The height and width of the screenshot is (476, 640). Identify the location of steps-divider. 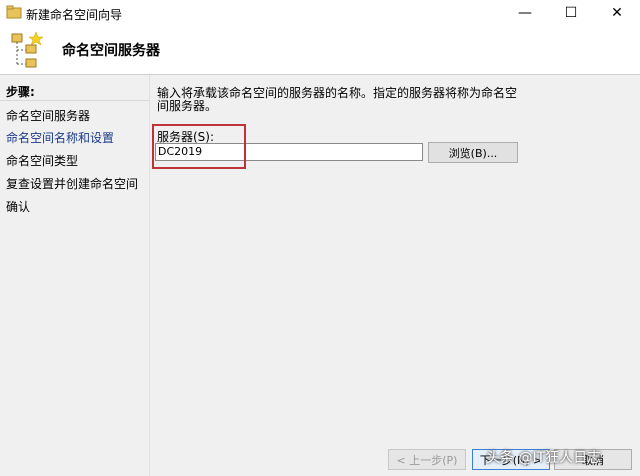
(74, 100).